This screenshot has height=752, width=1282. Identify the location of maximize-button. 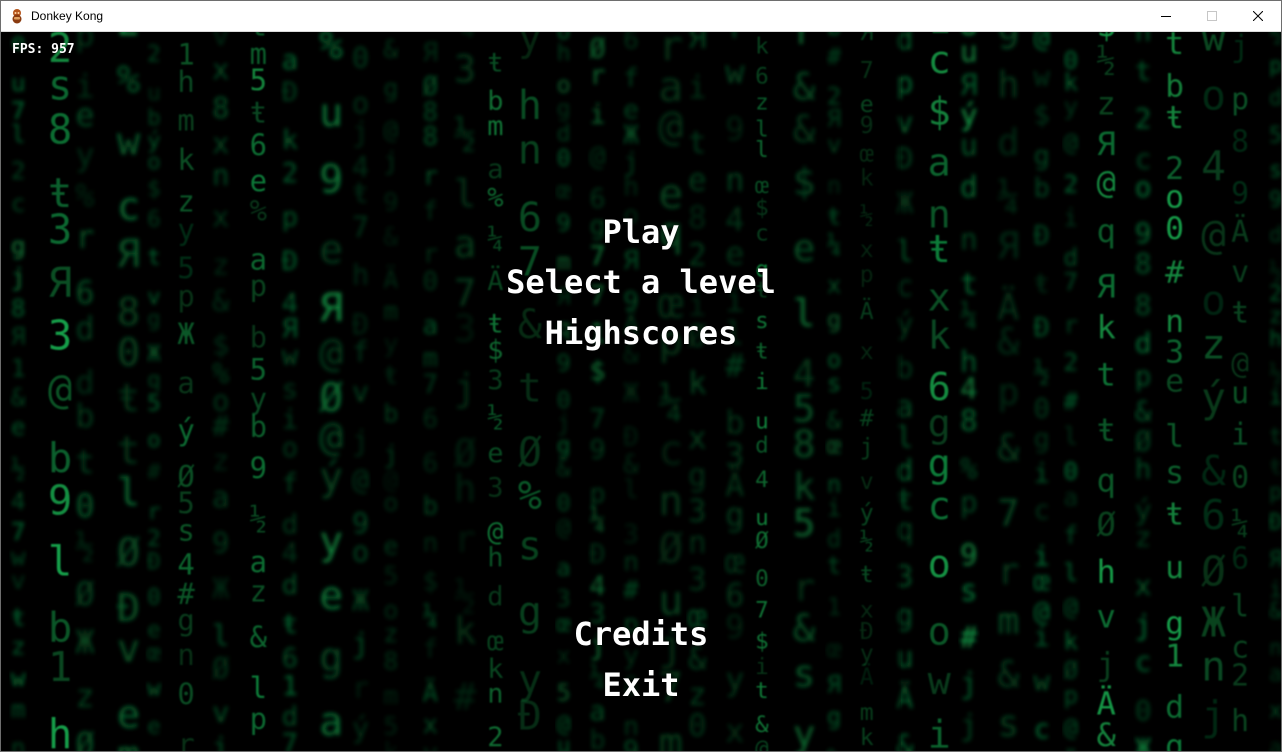
(1212, 16).